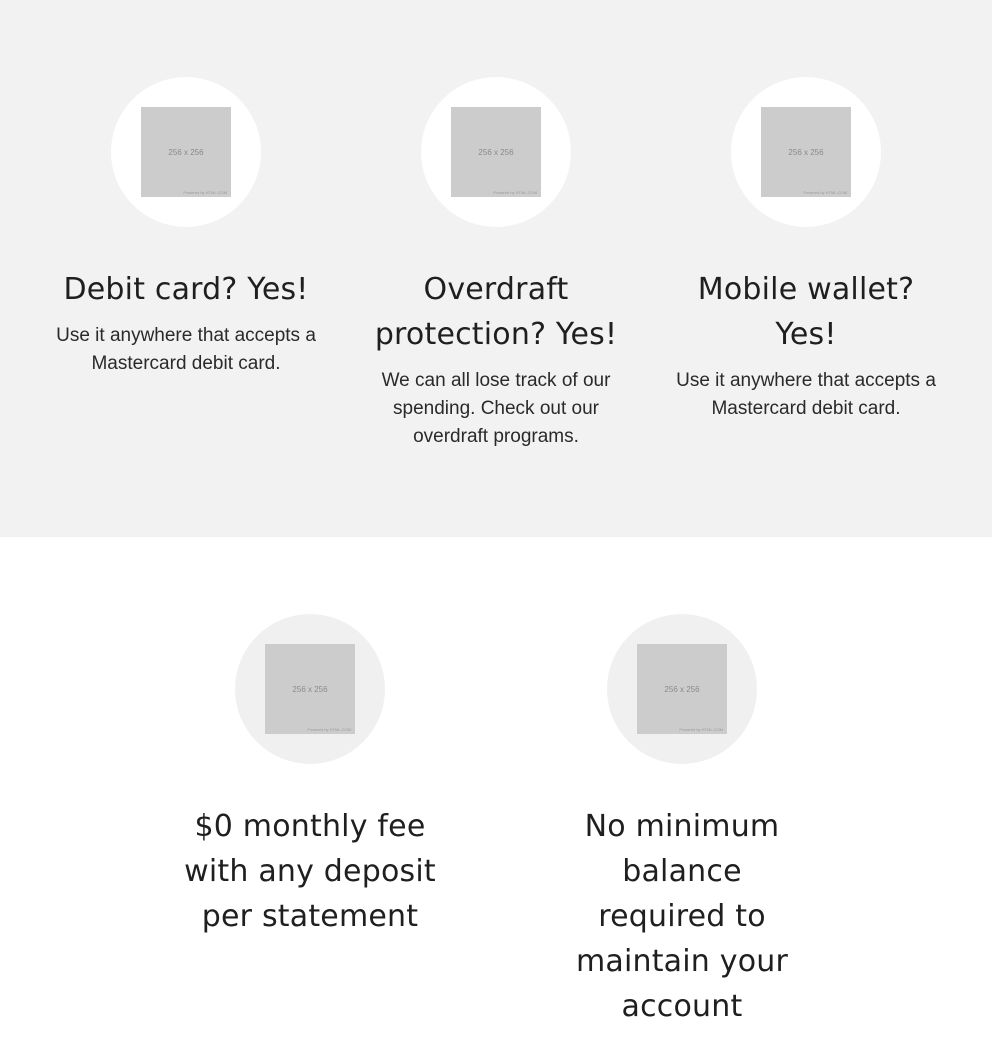 This screenshot has width=992, height=1060. I want to click on feature-title: Mobile wallet? Yes!, so click(806, 312).